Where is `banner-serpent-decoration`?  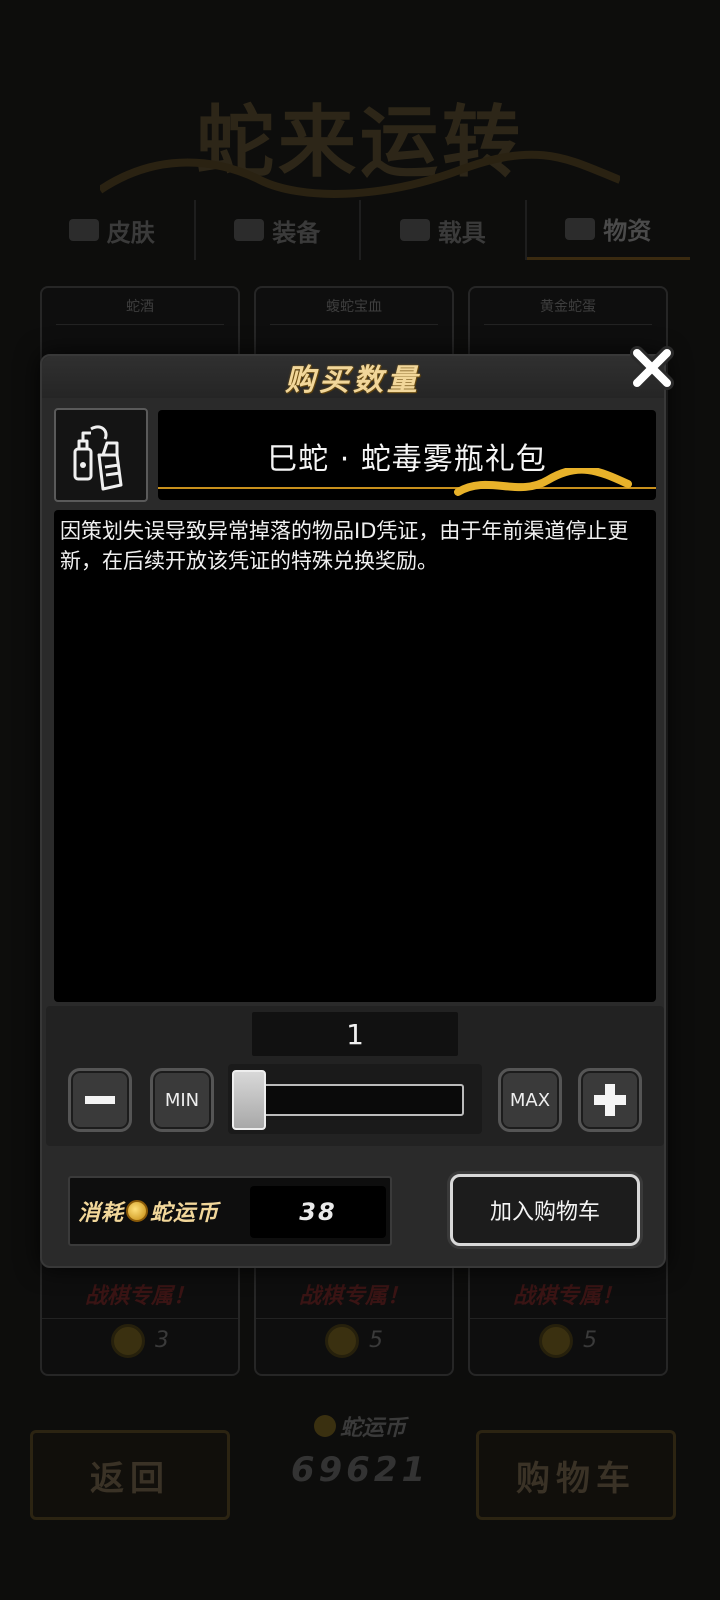 banner-serpent-decoration is located at coordinates (360, 174).